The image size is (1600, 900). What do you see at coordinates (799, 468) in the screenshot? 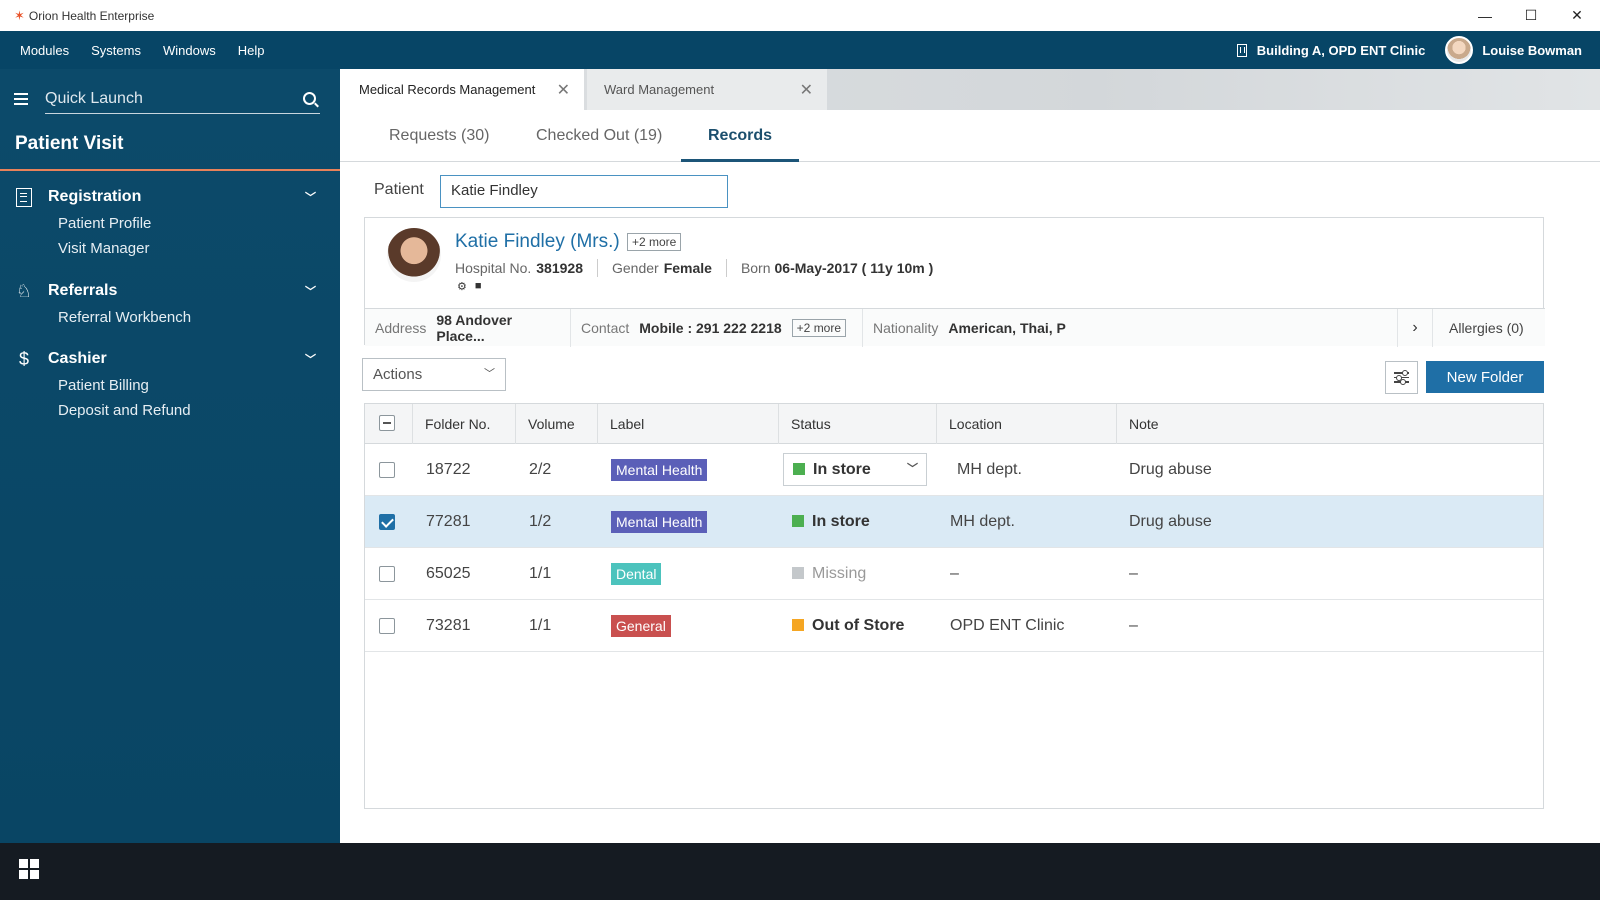
I see `status-dot` at bounding box center [799, 468].